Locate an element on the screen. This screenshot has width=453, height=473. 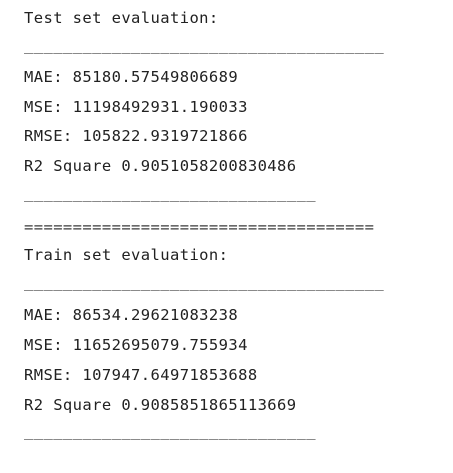
test-r2-square: R2 Square 0.9051058200830486 is located at coordinates (160, 166).